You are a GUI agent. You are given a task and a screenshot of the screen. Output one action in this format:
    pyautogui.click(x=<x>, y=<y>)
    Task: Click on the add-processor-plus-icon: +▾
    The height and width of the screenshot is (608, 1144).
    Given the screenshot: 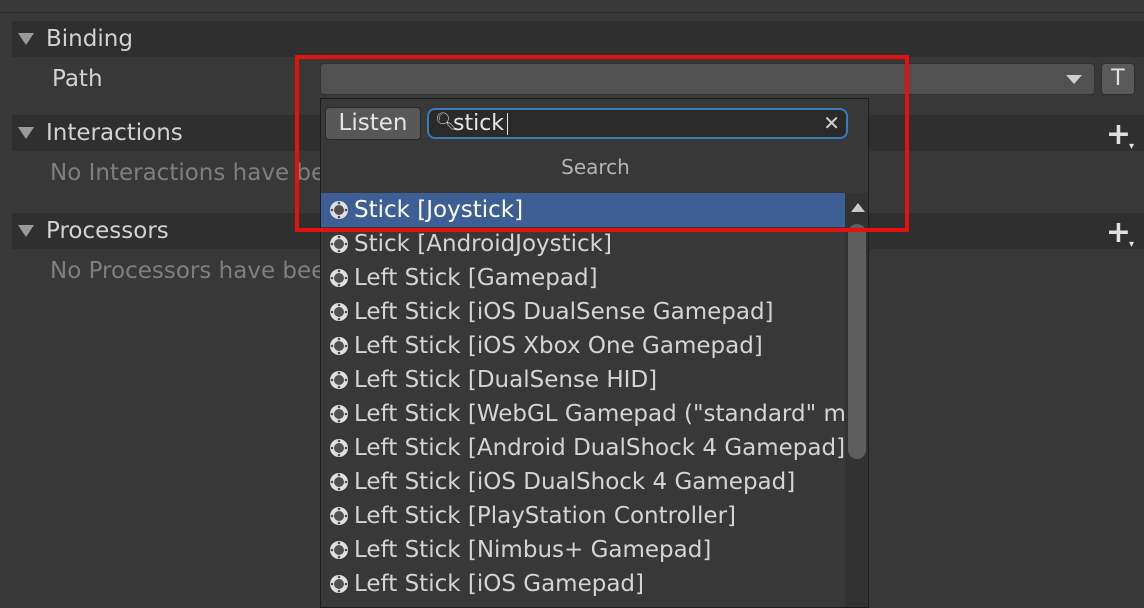 What is the action you would take?
    pyautogui.click(x=1120, y=232)
    